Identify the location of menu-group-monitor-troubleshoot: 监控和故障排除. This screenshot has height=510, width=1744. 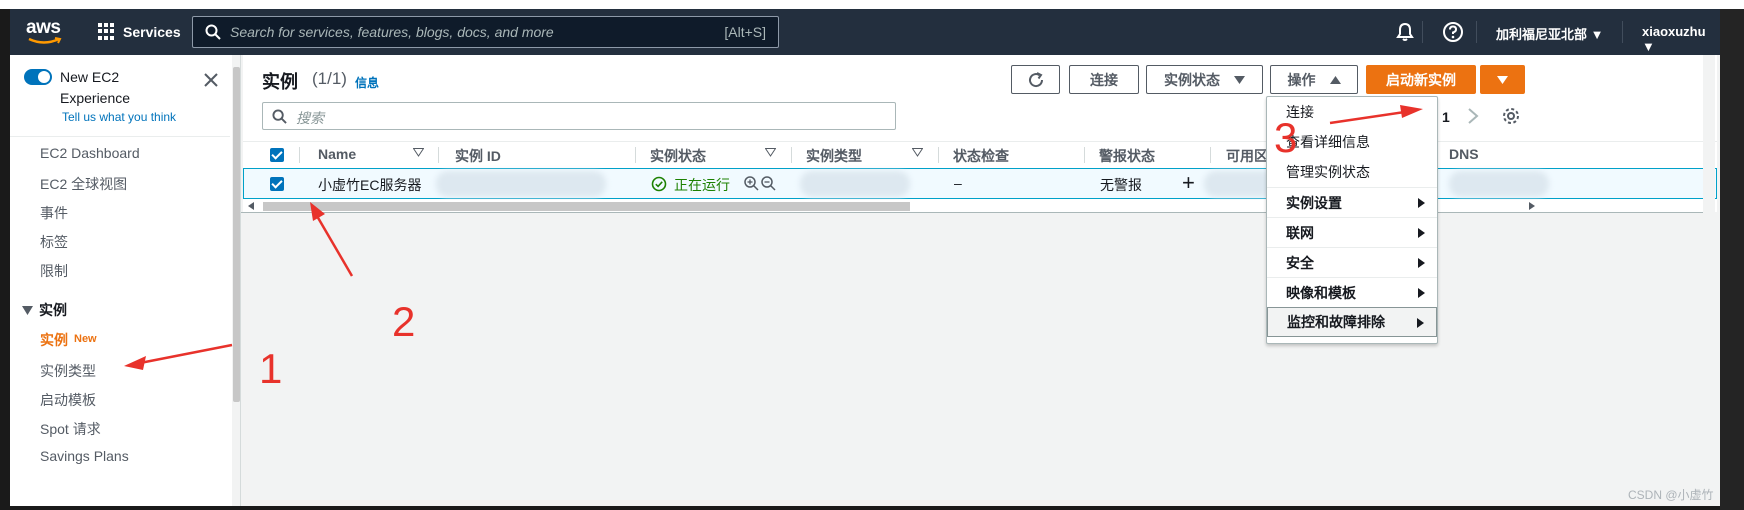
(1352, 322).